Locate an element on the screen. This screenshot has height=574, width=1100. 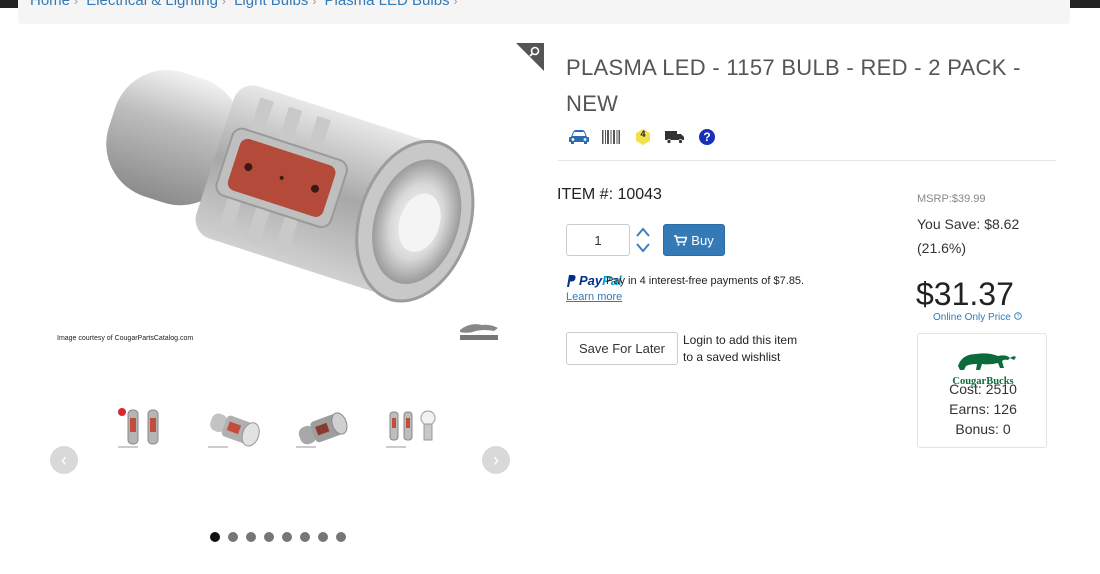
image-courtesy-text: Image courtesy of CougarPartsCatalog.com is located at coordinates (125, 338).